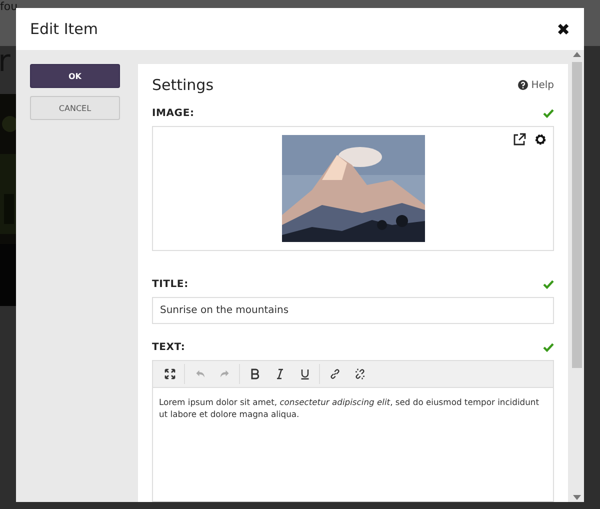  What do you see at coordinates (577, 54) in the screenshot?
I see `scroll-up-icon` at bounding box center [577, 54].